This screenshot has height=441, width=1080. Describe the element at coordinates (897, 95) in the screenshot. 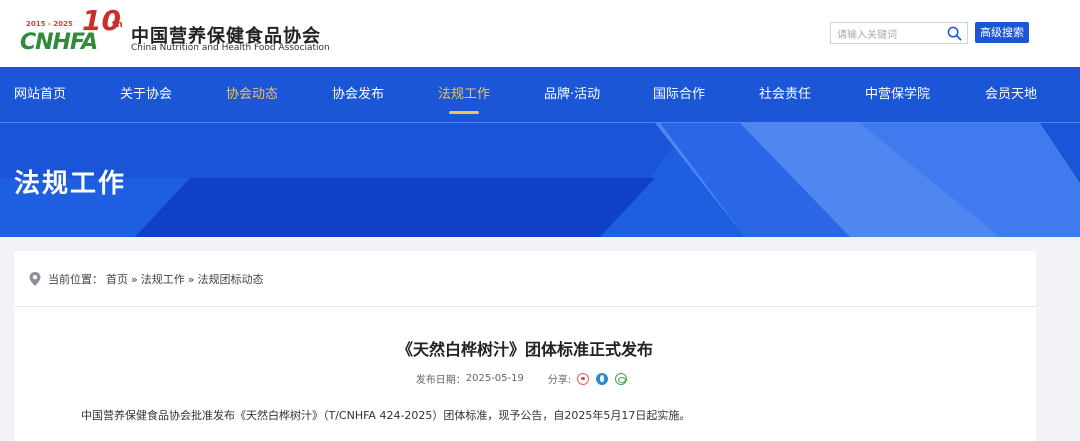

I see `nav-item-academy: 中营保学院` at that location.